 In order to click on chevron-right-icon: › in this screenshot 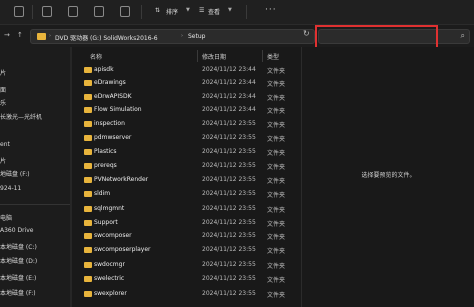, I will do `click(182, 36)`.